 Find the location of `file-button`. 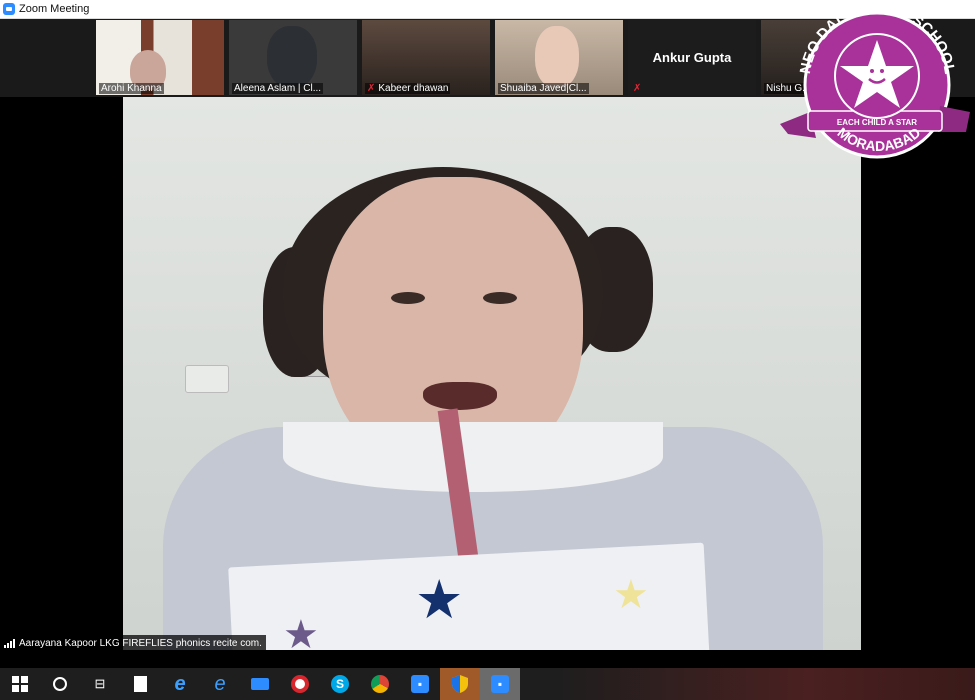

file-button is located at coordinates (140, 684).